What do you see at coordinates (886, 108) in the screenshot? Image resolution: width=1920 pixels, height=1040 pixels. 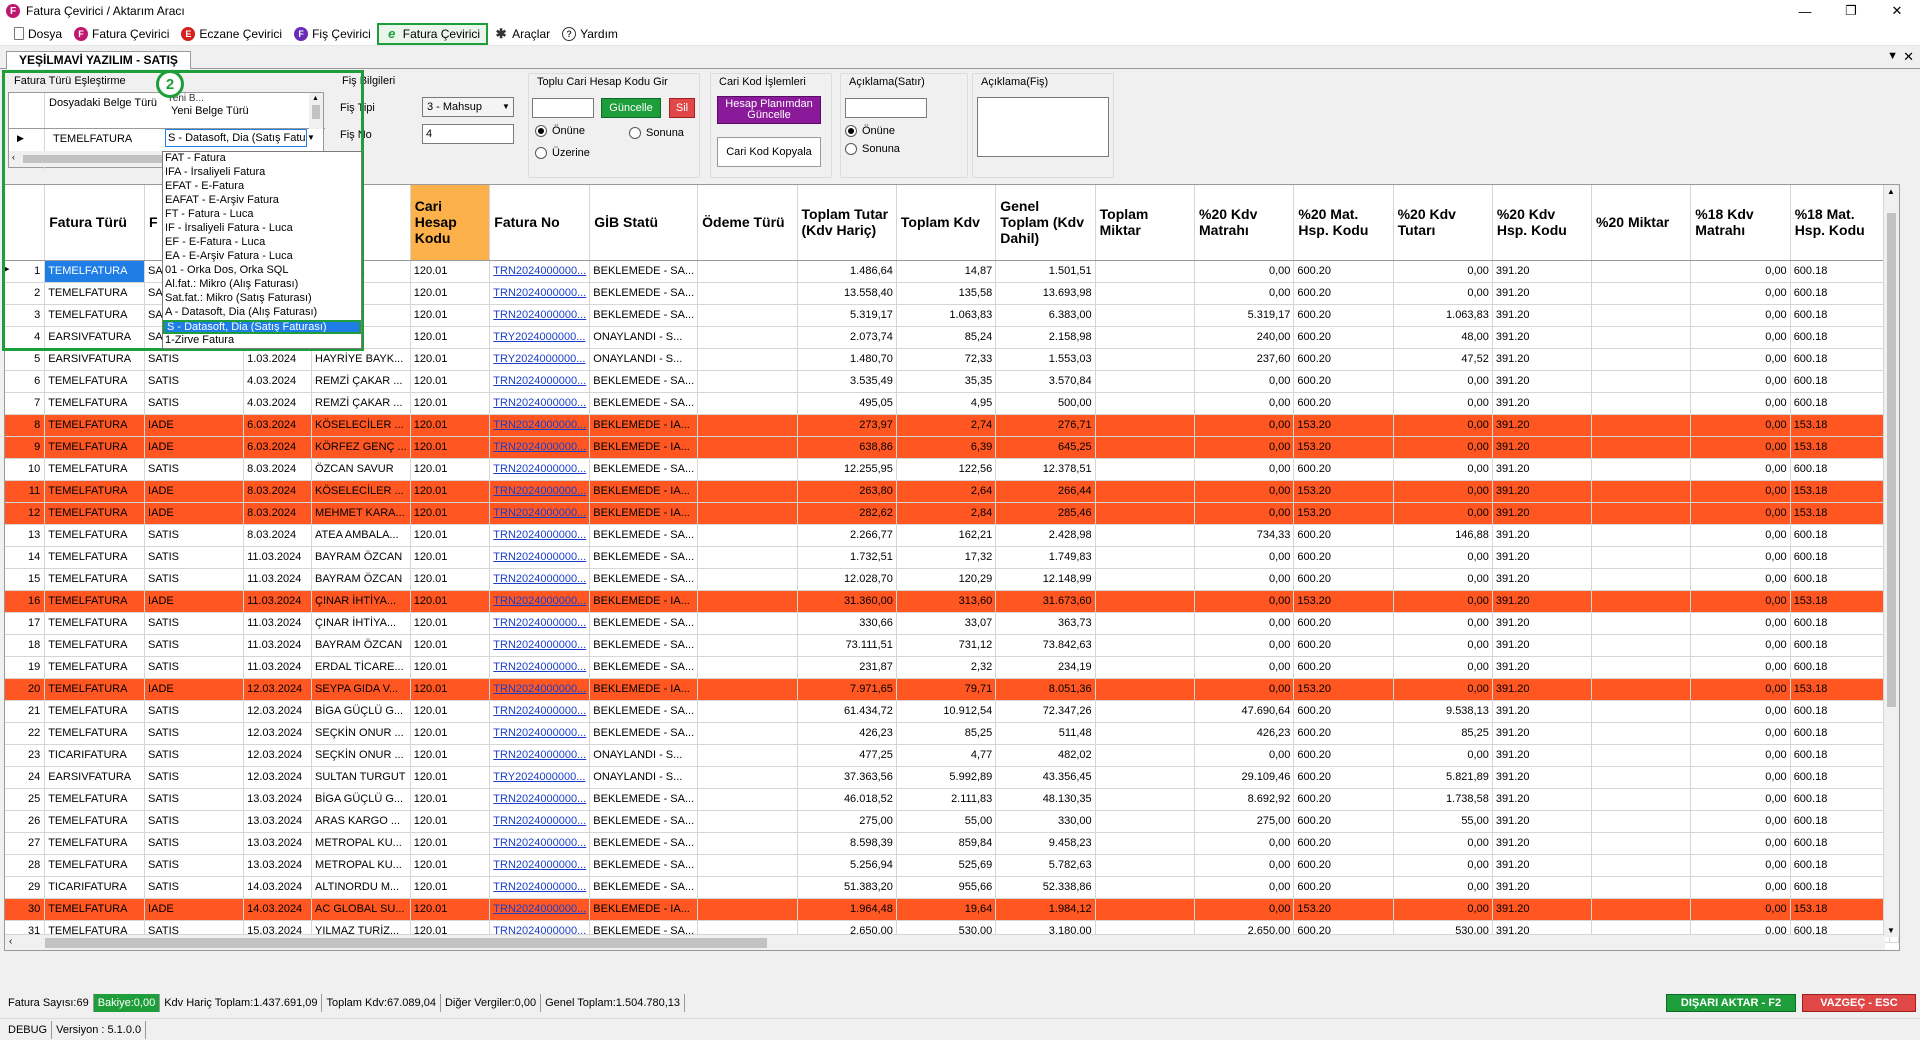 I see `aciklama-satir-input` at bounding box center [886, 108].